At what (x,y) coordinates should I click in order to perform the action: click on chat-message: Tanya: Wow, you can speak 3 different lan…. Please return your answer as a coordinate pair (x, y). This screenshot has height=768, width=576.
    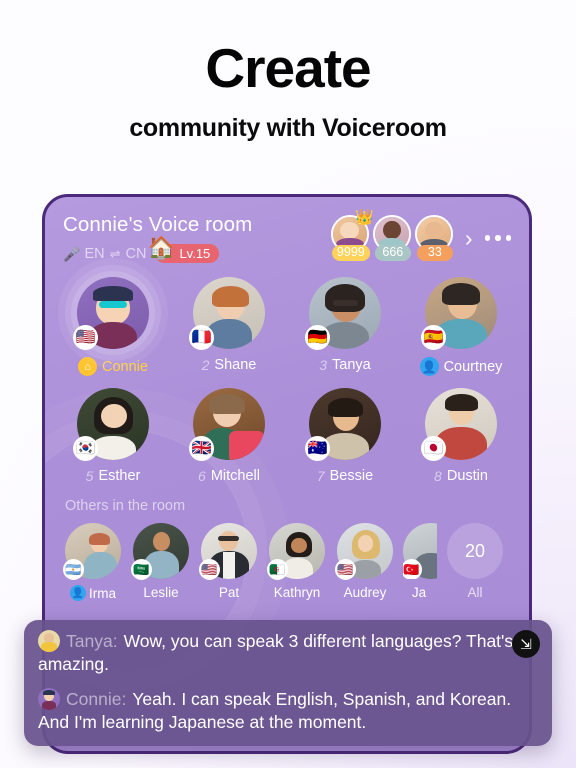
    Looking at the image, I should click on (288, 653).